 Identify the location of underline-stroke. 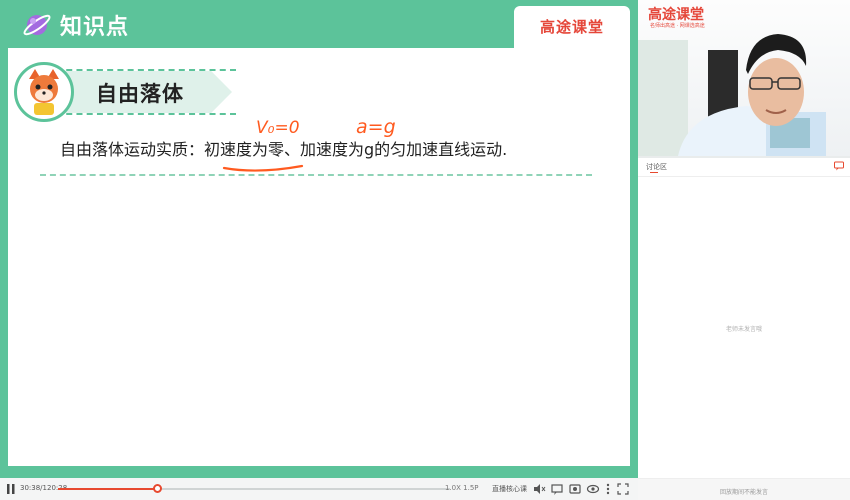
(263, 168).